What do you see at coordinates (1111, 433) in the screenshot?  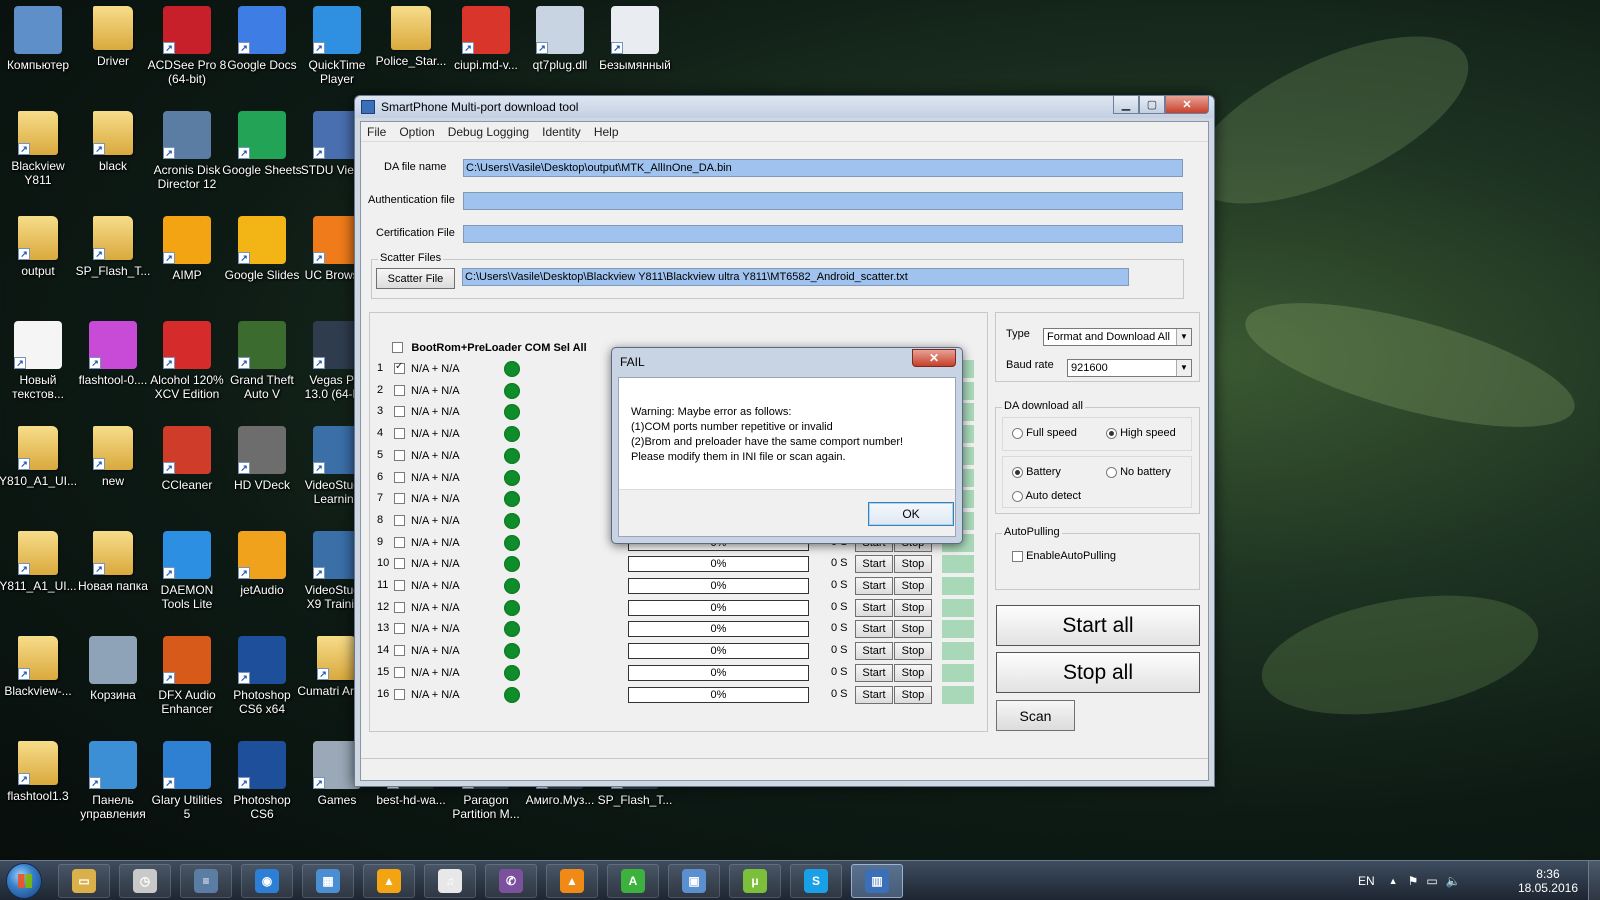 I see `high-speed-radio` at bounding box center [1111, 433].